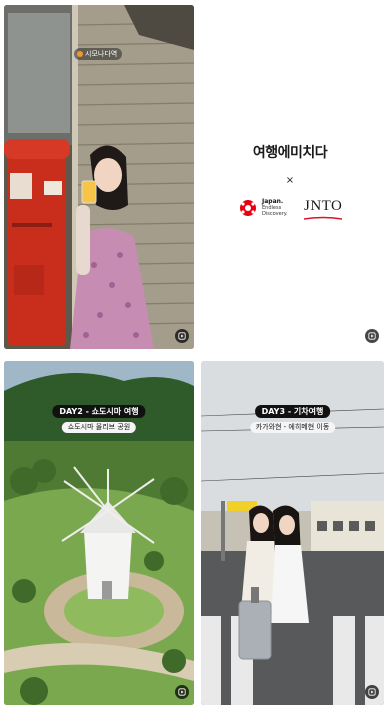  Describe the element at coordinates (266, 208) in the screenshot. I see `japan-endless-discovery-logo: Japan. Endless Discovery.` at that location.